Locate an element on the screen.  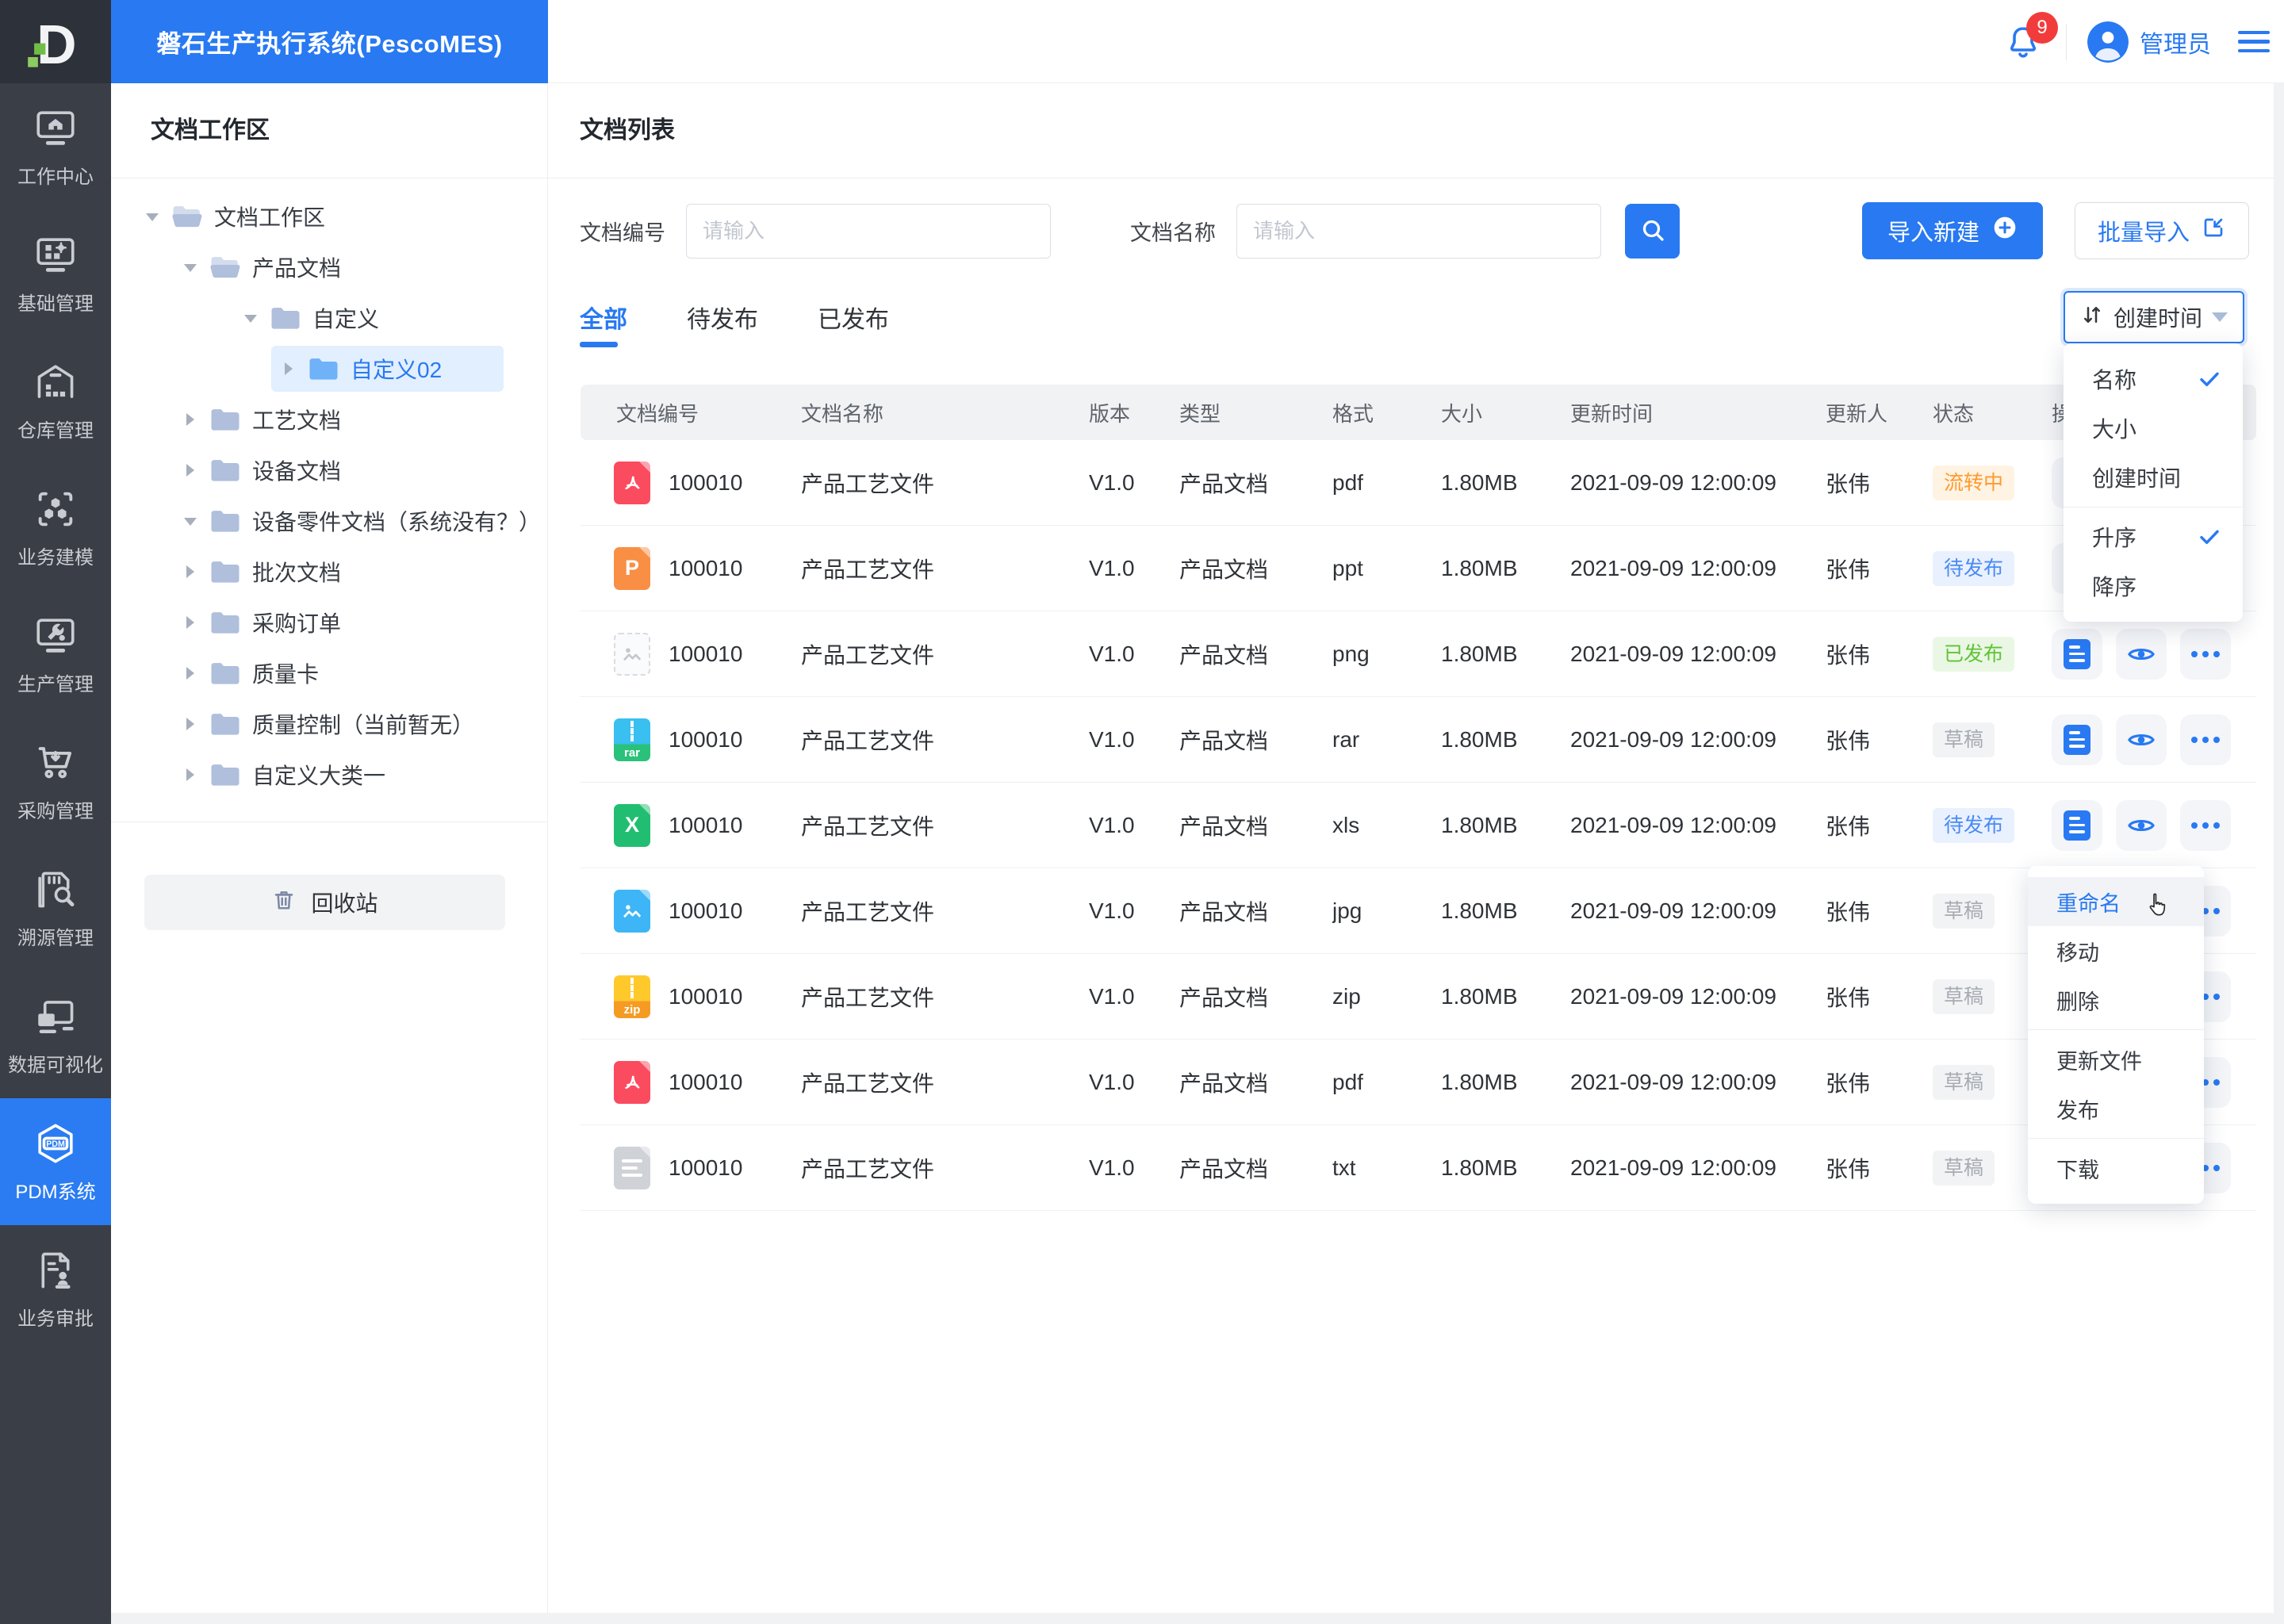
tab-0: 全部 is located at coordinates (603, 317).